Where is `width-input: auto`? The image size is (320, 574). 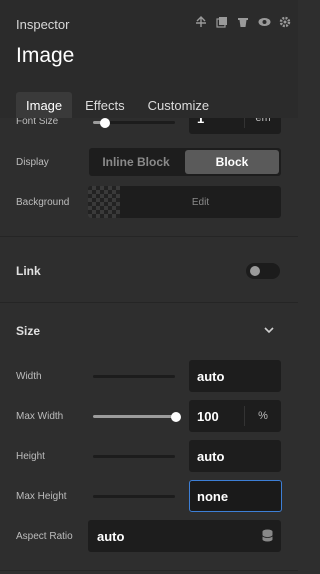
width-input: auto is located at coordinates (235, 376).